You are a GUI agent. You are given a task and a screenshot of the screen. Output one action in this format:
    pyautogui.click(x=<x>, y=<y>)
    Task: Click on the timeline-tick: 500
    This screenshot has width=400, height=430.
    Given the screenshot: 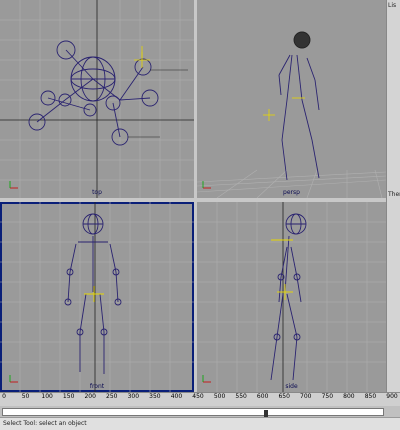 What is the action you would take?
    pyautogui.click(x=219, y=396)
    